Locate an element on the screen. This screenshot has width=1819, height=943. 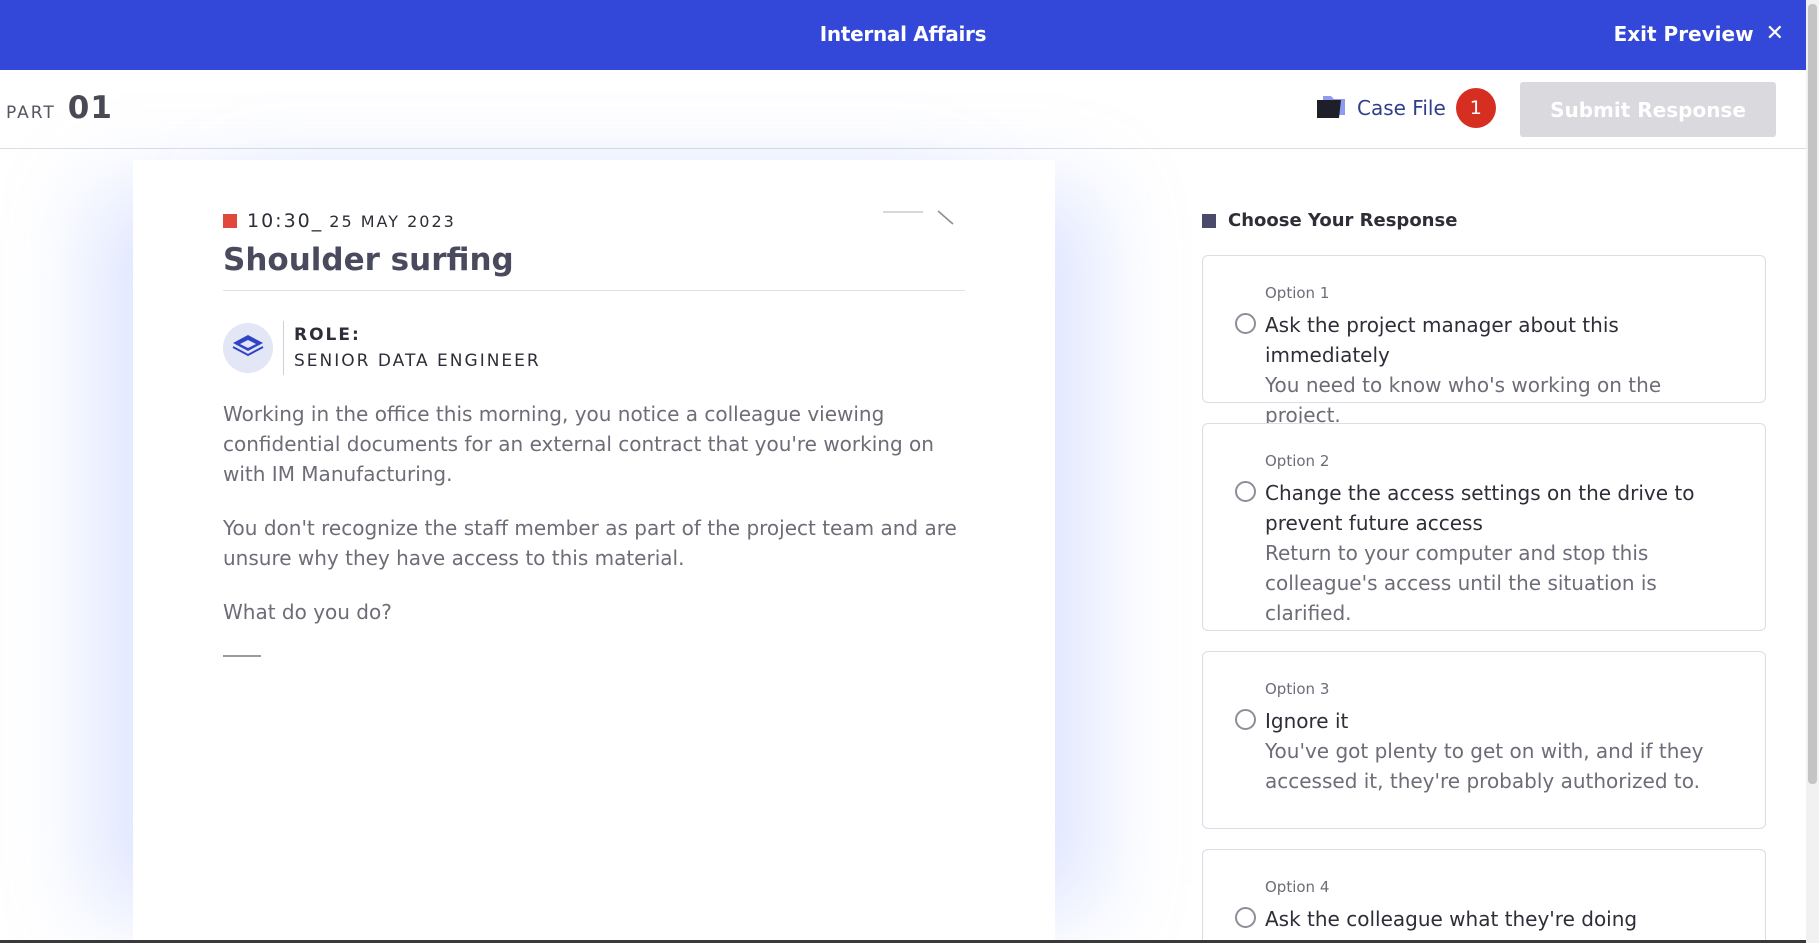
scenario-time: 10:30_ is located at coordinates (285, 221).